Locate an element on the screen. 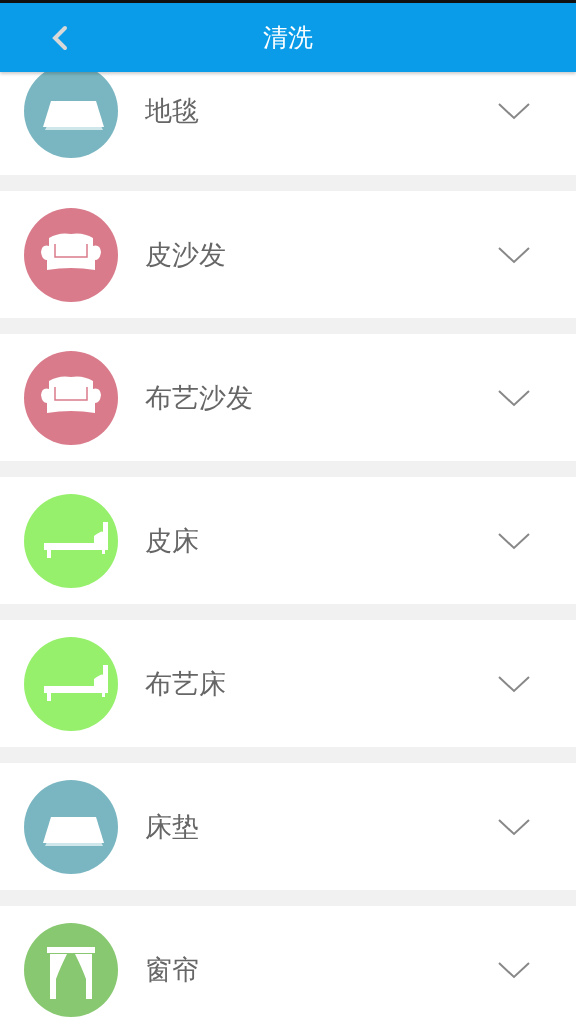 This screenshot has height=1024, width=576. category-label: 床垫 is located at coordinates (172, 826).